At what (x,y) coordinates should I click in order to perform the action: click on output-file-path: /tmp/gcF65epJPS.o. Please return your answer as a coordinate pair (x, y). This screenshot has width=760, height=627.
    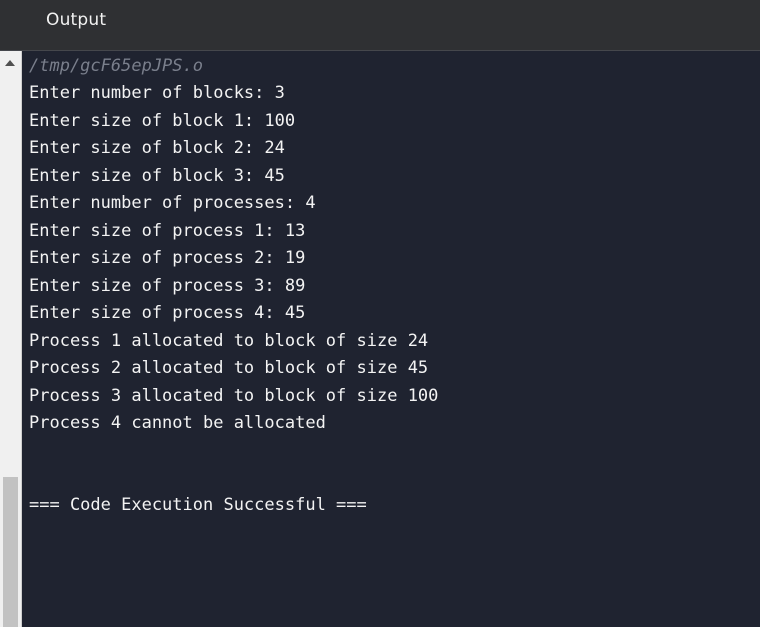
    Looking at the image, I should click on (116, 66).